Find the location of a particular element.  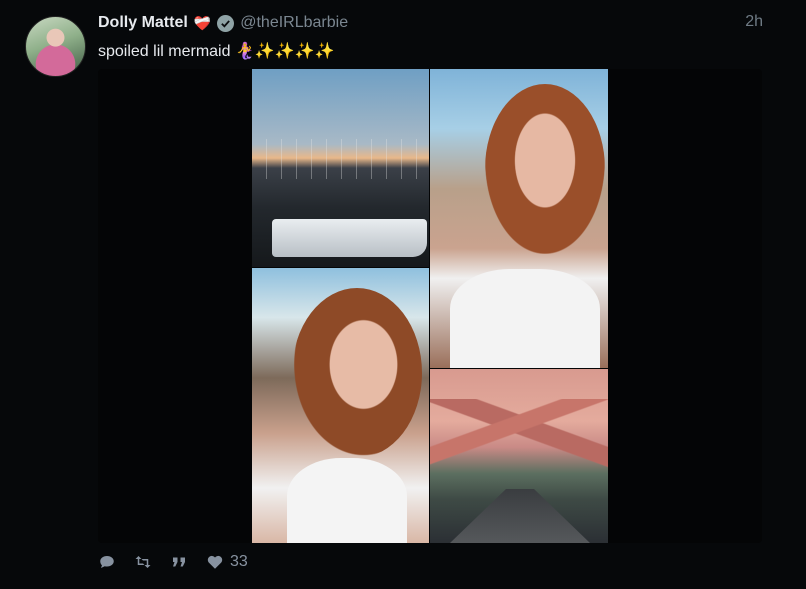

speech-bubble-icon is located at coordinates (107, 562).